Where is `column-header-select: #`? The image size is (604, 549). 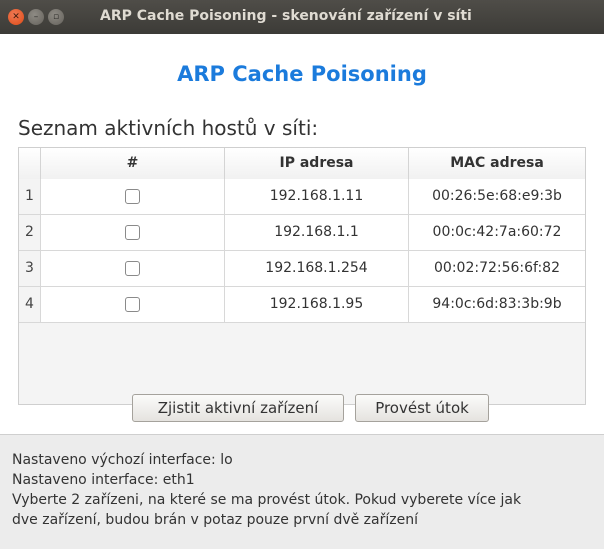
column-header-select: # is located at coordinates (133, 163).